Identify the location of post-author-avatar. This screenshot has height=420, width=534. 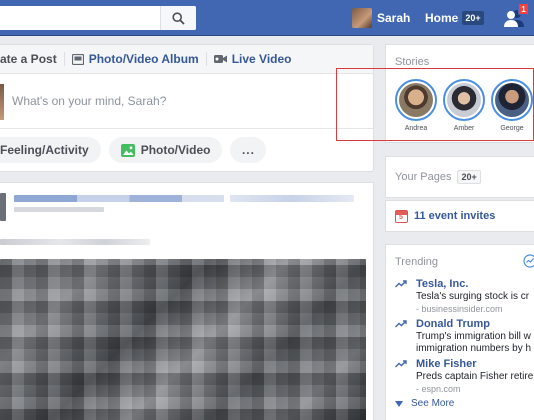
(3, 207).